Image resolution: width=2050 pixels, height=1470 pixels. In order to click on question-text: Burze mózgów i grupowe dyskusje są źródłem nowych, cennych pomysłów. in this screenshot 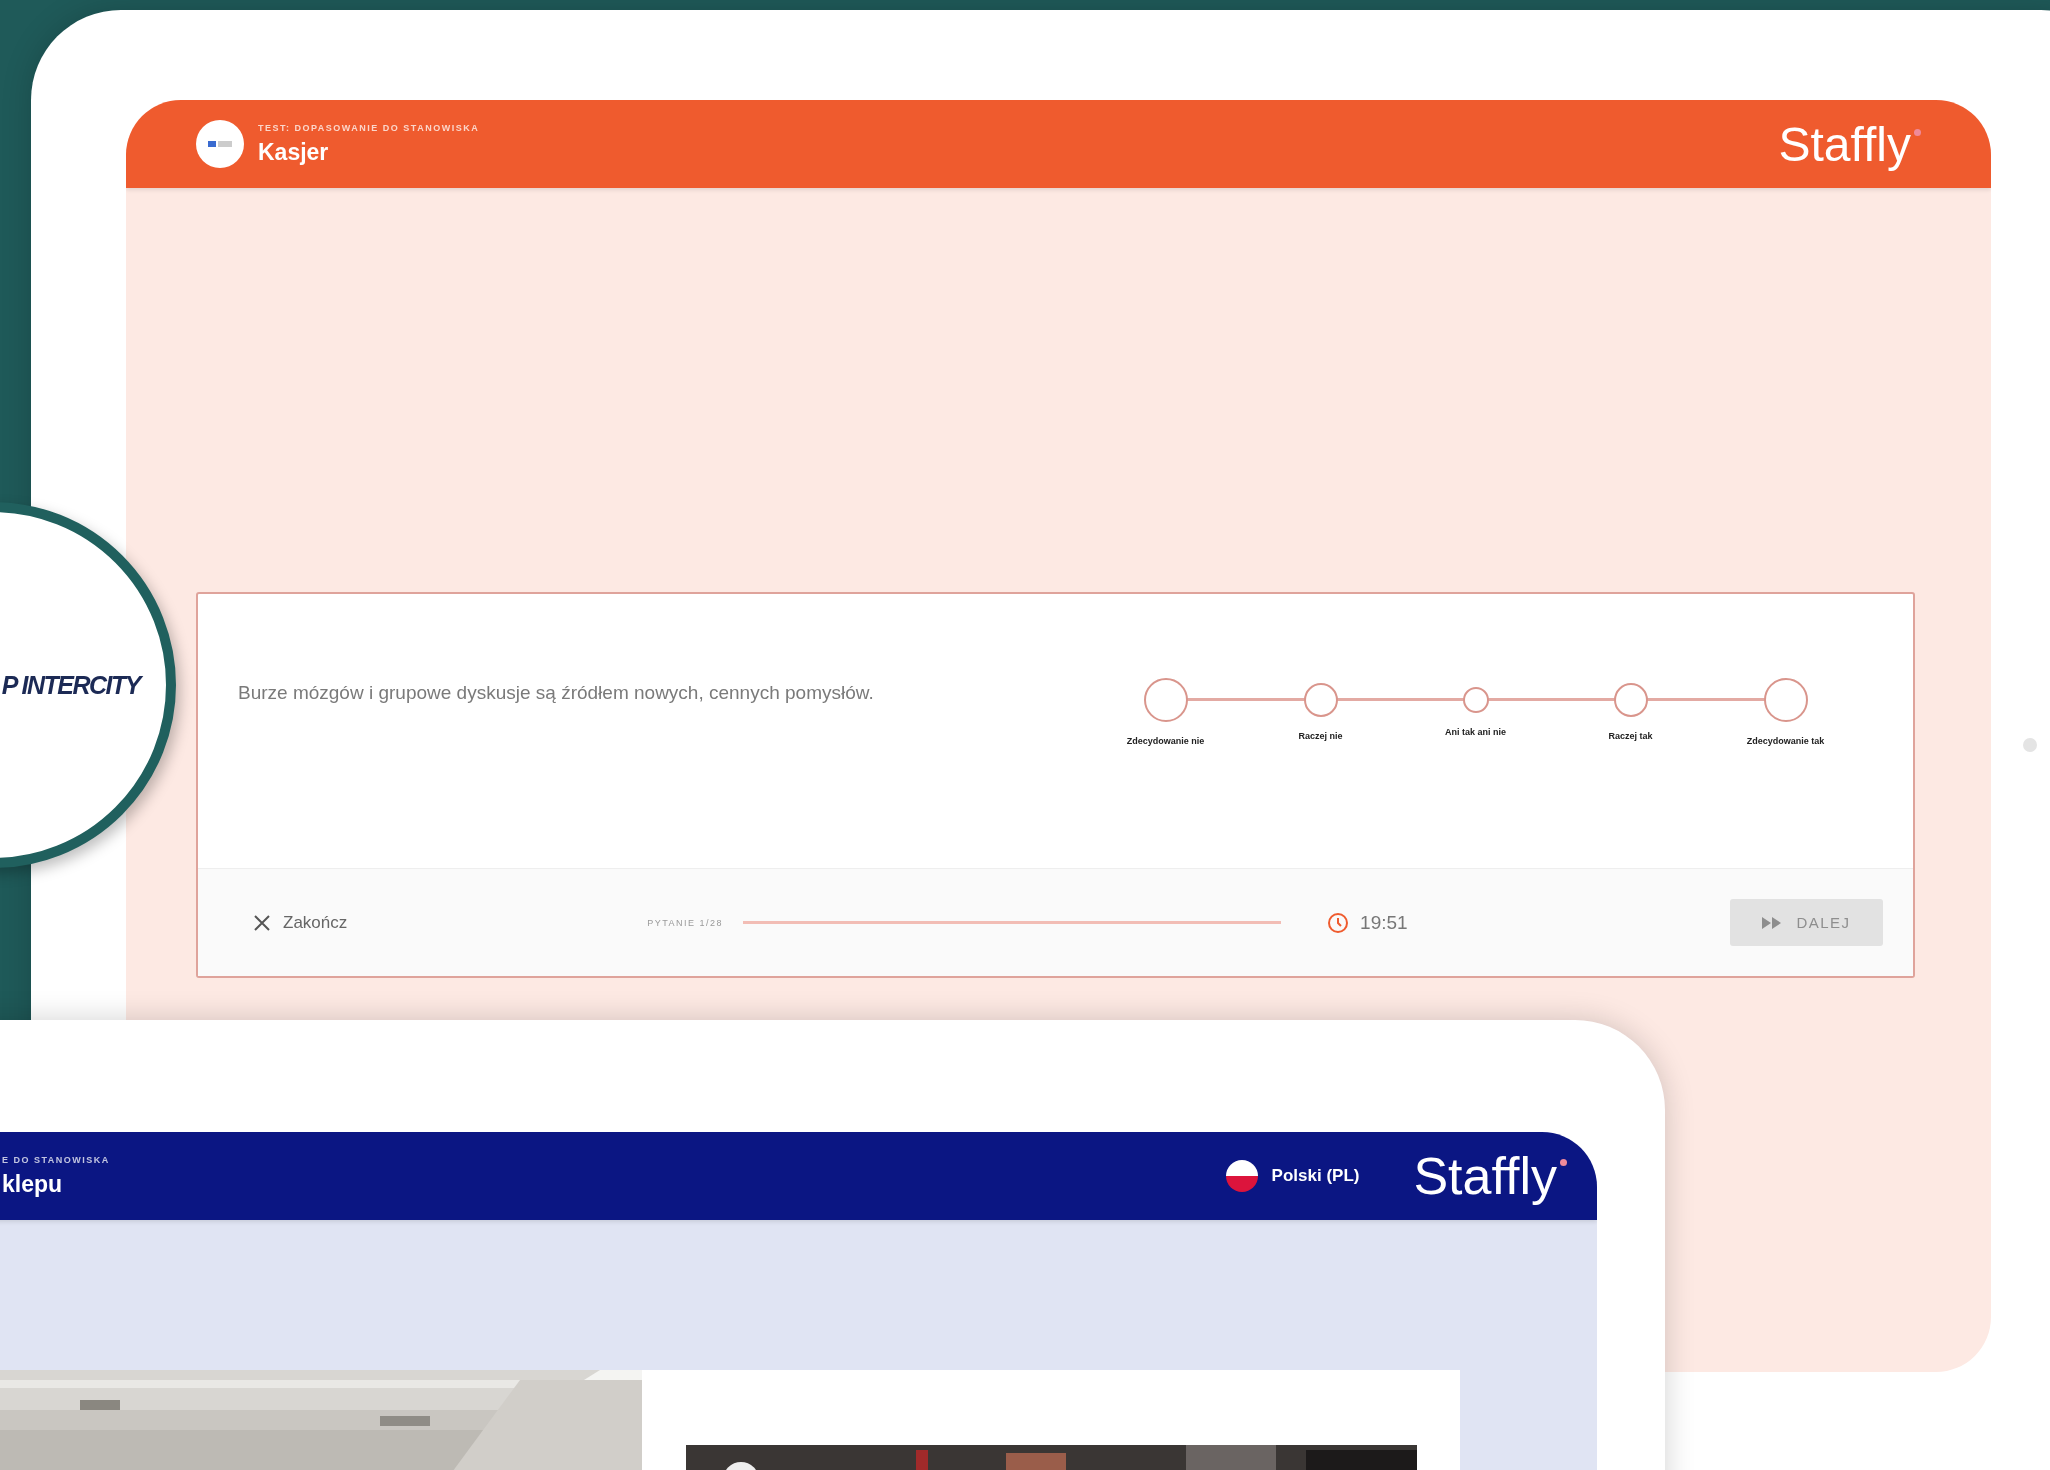, I will do `click(556, 693)`.